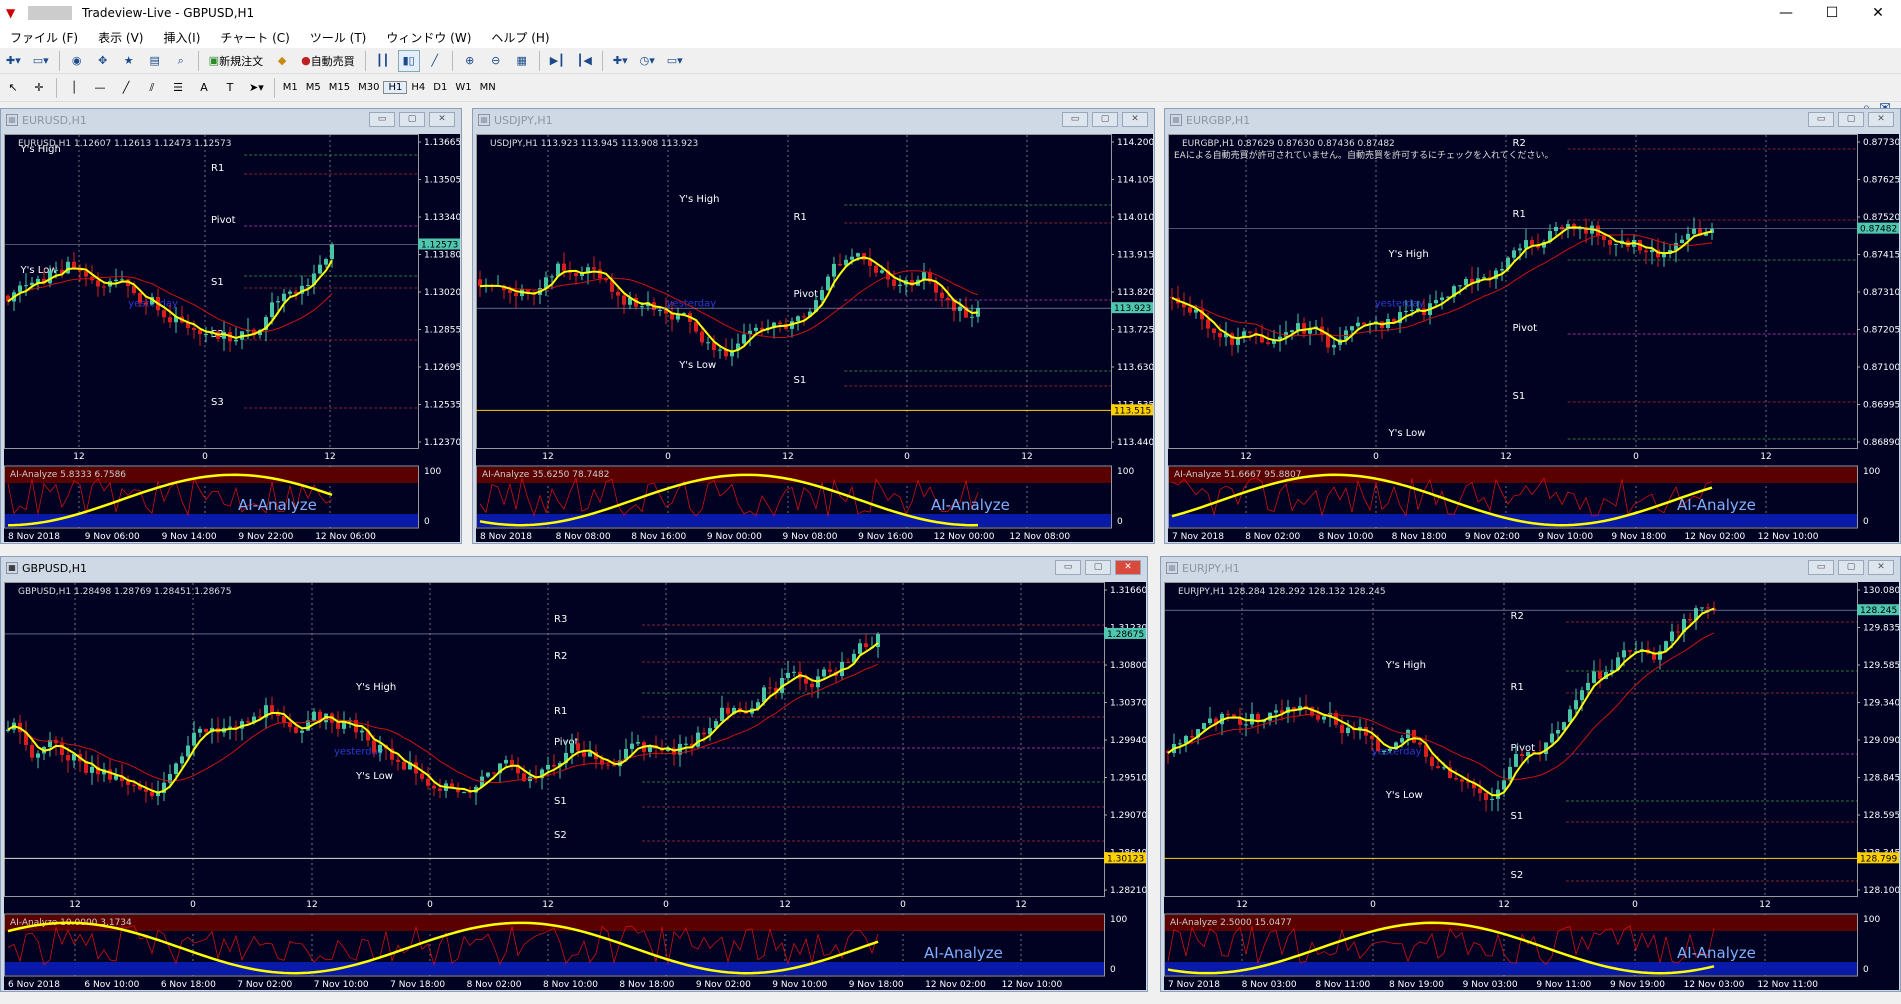 The width and height of the screenshot is (1901, 1004). I want to click on metaeditor-icon: ◆, so click(282, 61).